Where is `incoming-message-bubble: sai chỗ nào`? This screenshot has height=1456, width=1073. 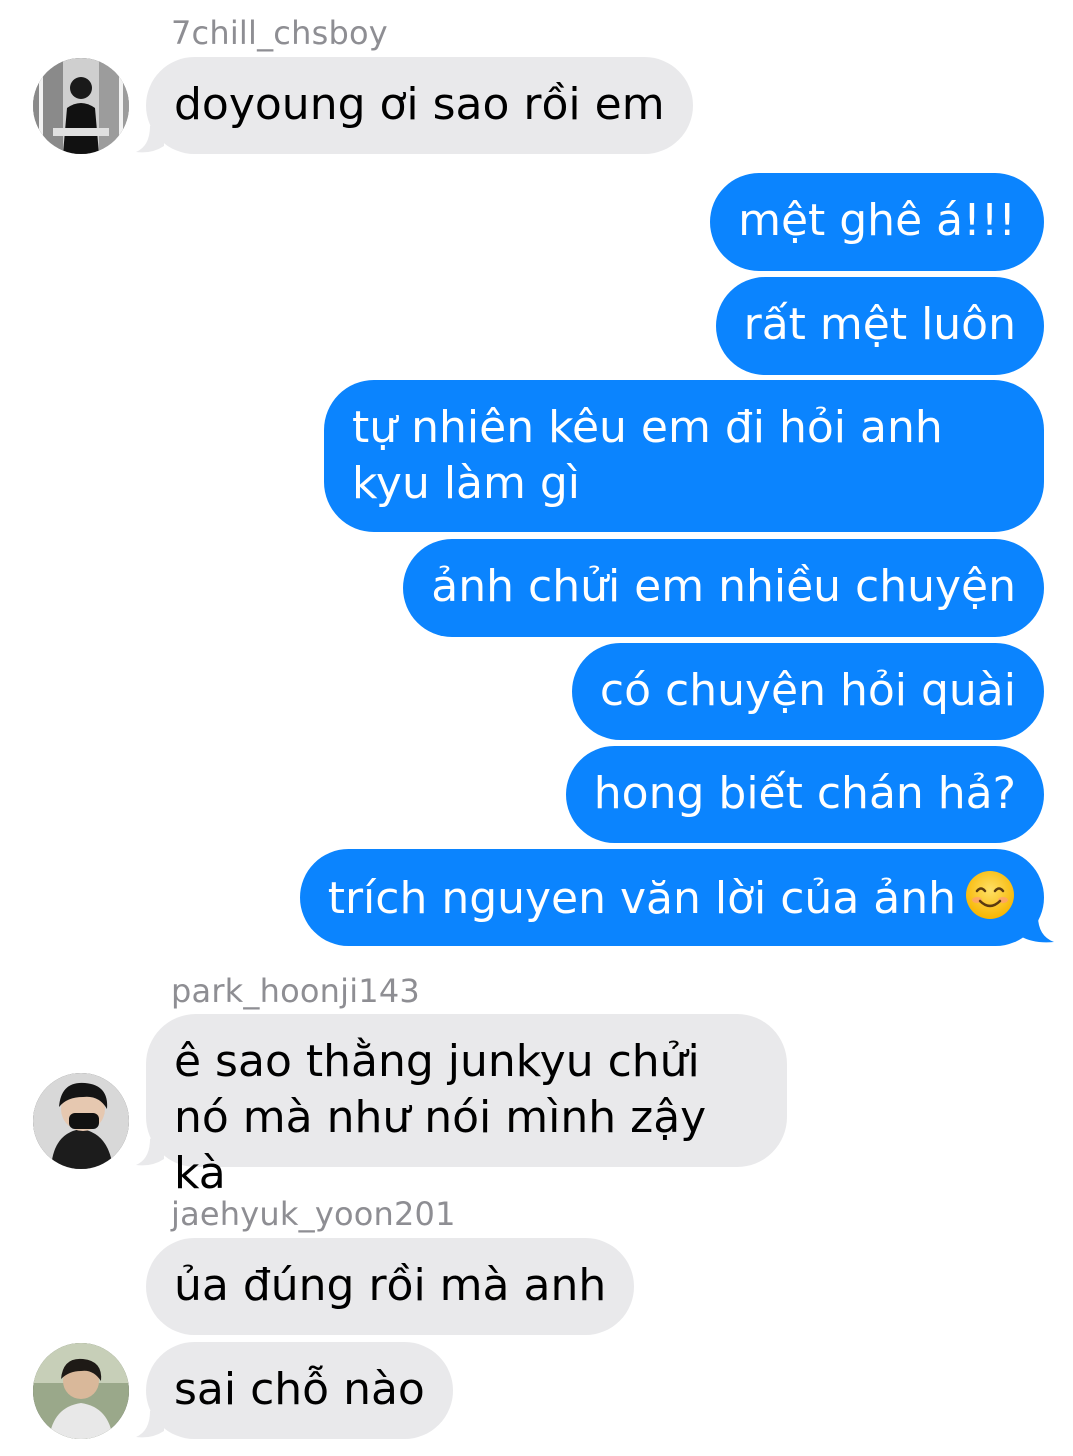 incoming-message-bubble: sai chỗ nào is located at coordinates (299, 1390).